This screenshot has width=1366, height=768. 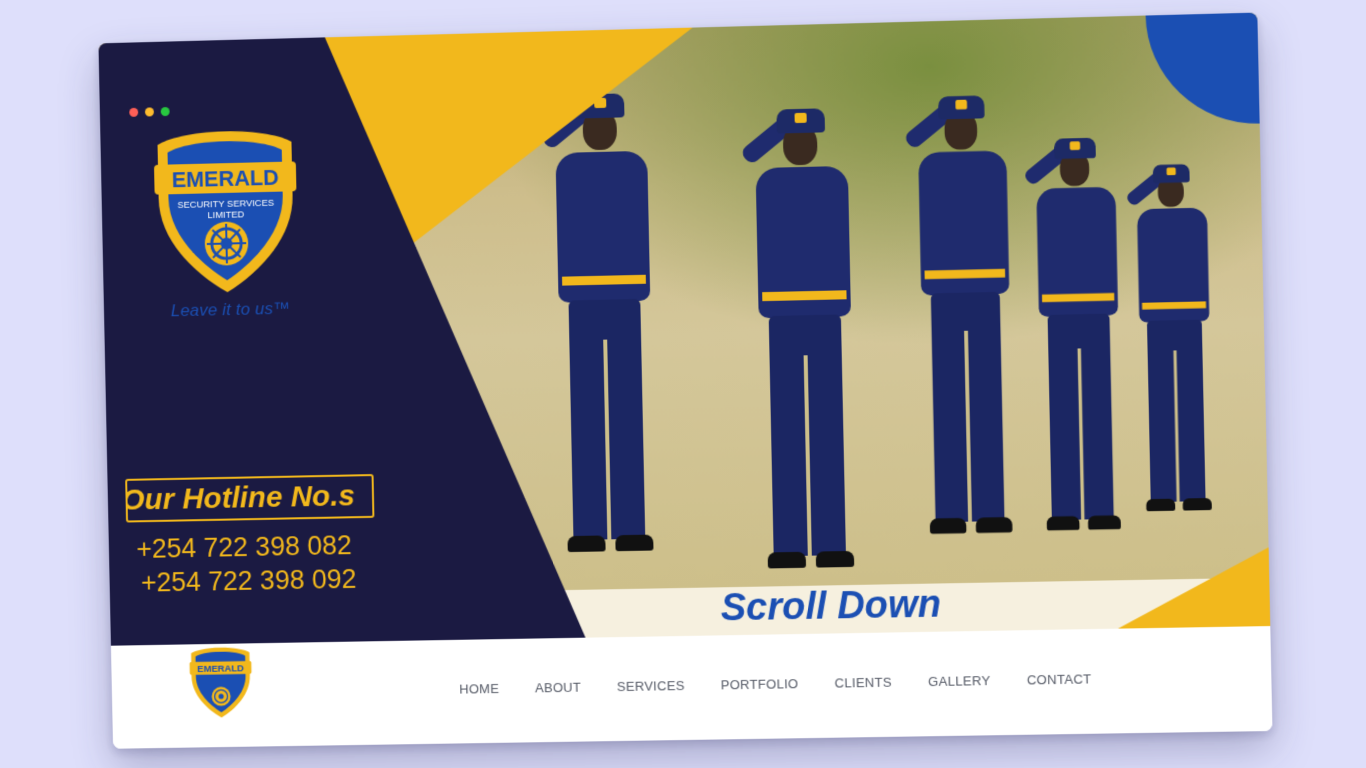 I want to click on shield-logo-small-icon: EMERALD, so click(x=220, y=683).